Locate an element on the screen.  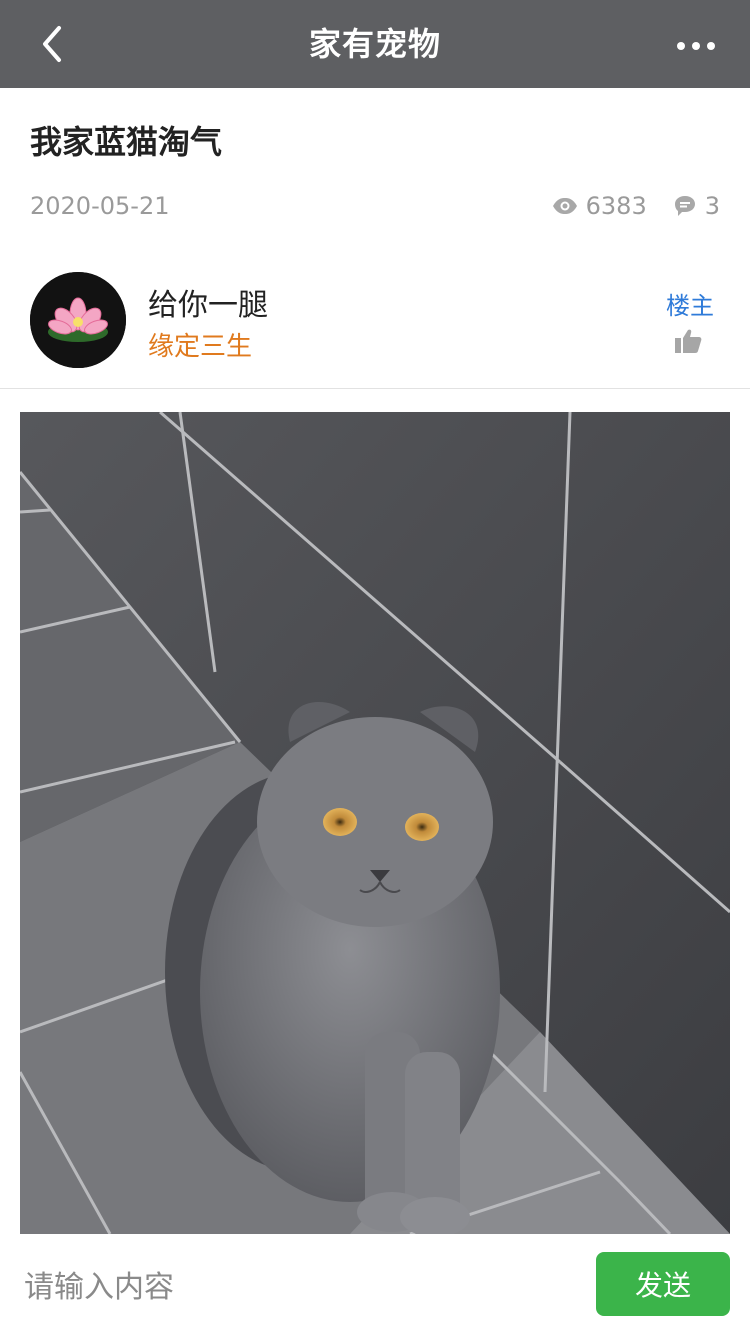
thumbs-up-icon is located at coordinates (688, 341).